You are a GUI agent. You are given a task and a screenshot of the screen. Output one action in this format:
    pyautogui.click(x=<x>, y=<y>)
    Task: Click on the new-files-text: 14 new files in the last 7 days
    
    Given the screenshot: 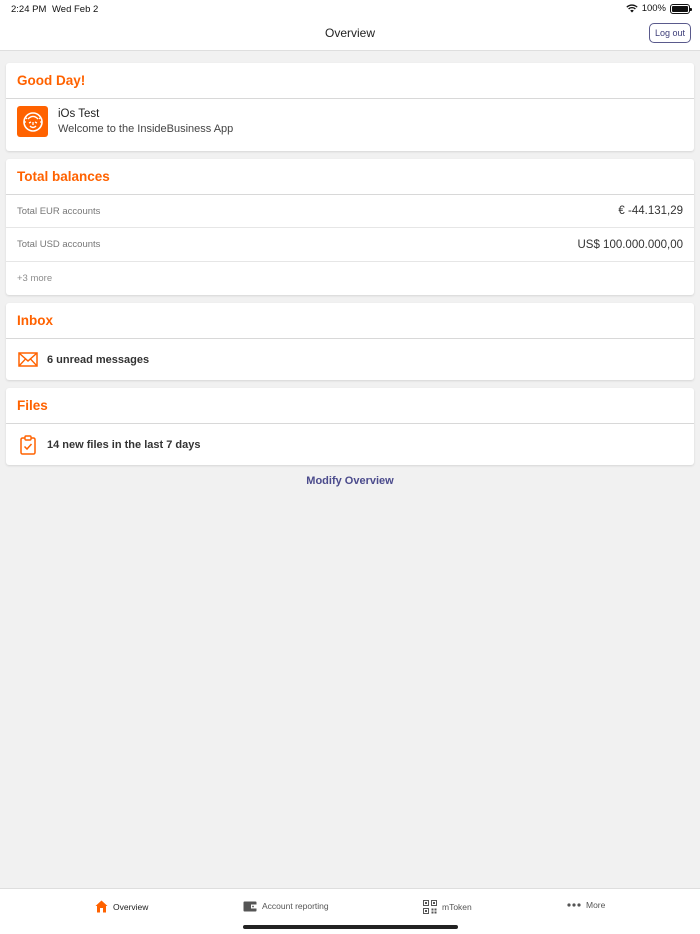 What is the action you would take?
    pyautogui.click(x=124, y=444)
    